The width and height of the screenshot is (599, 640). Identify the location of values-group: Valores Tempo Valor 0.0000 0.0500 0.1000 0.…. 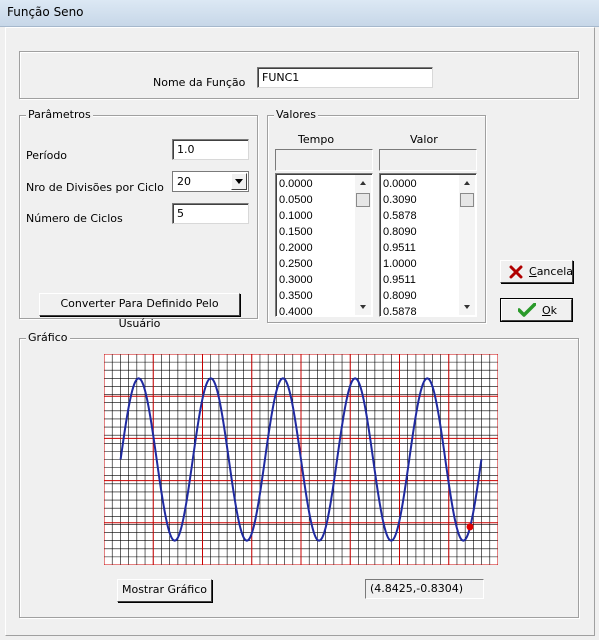
(376, 215).